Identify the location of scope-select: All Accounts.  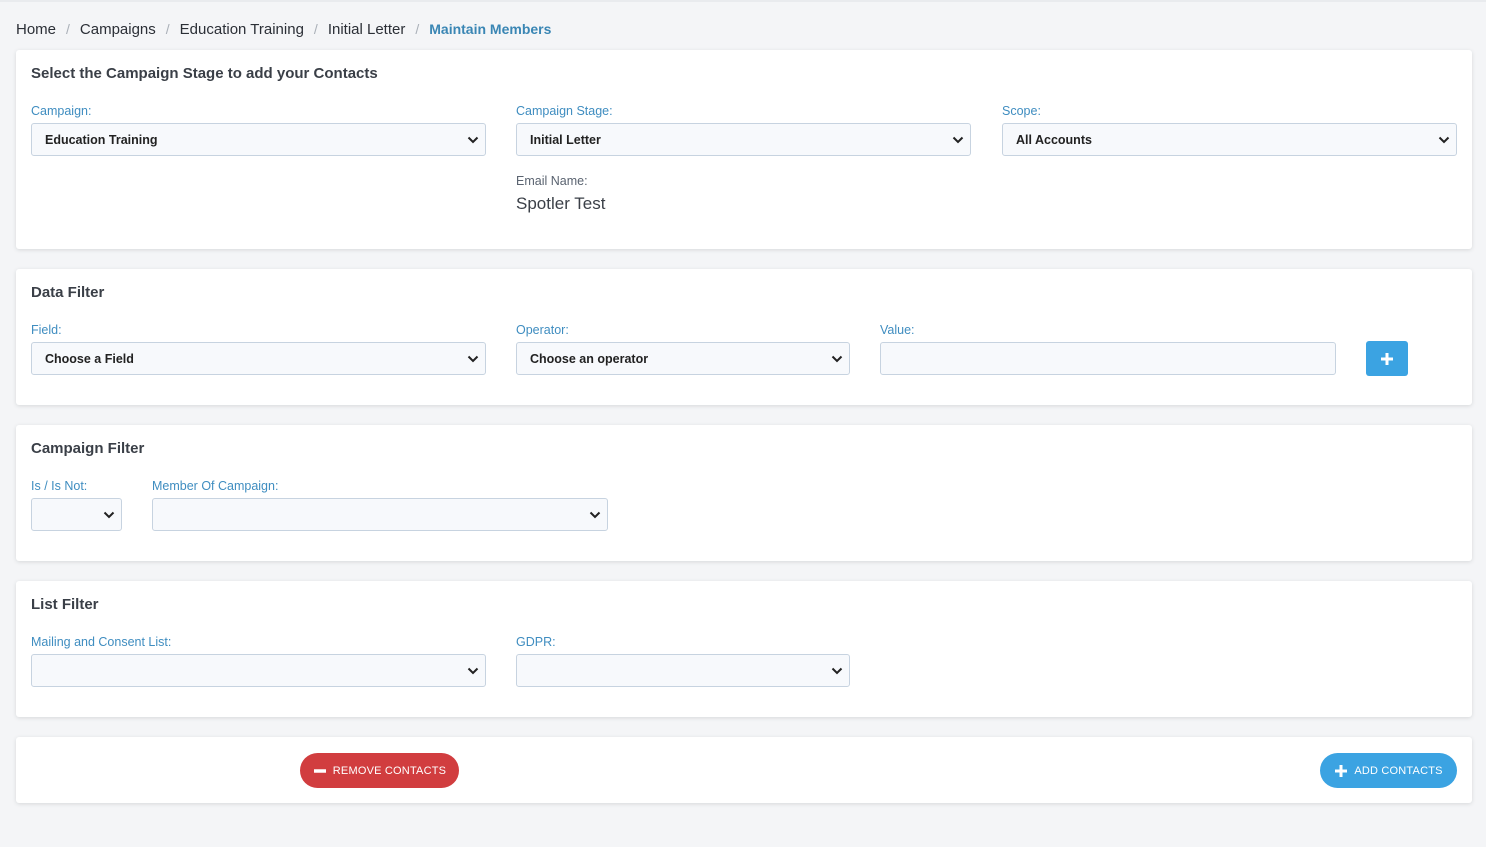
(1229, 139).